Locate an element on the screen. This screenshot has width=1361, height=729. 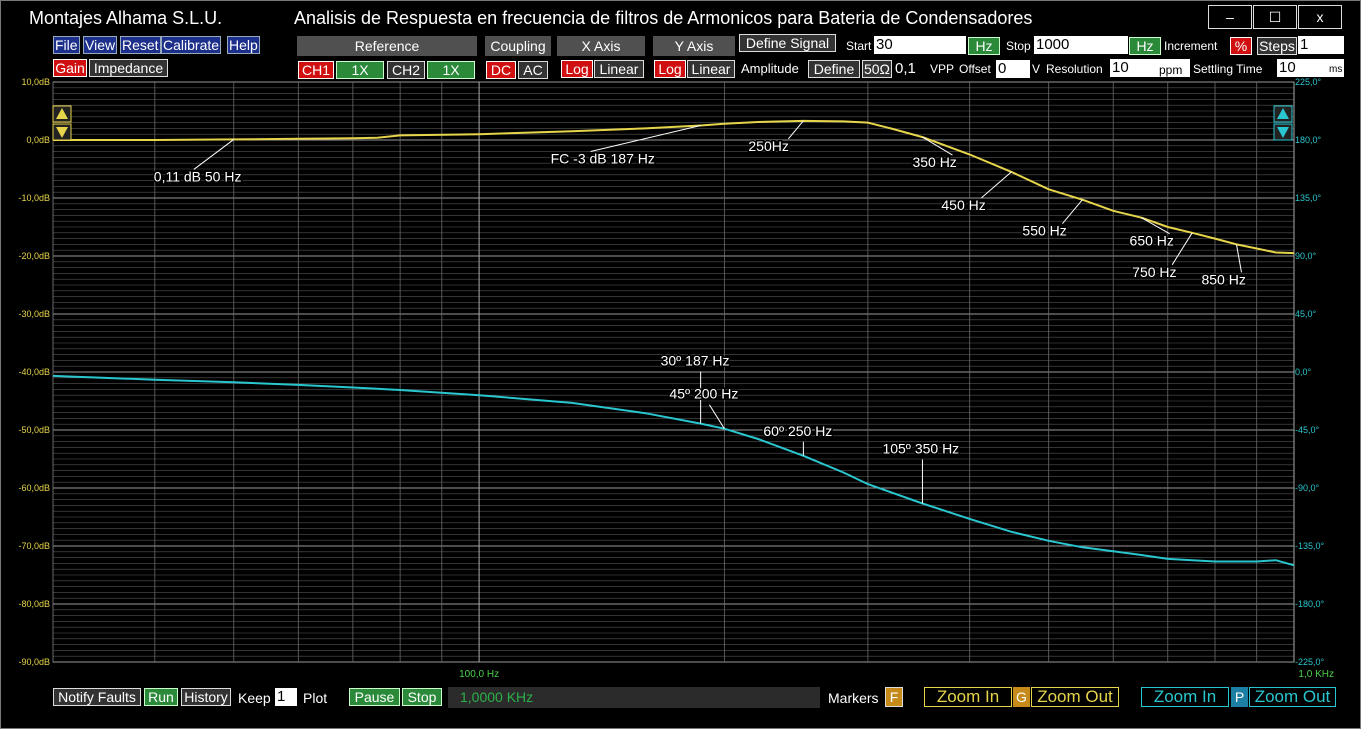
annotation-label: 250Hz is located at coordinates (768, 146).